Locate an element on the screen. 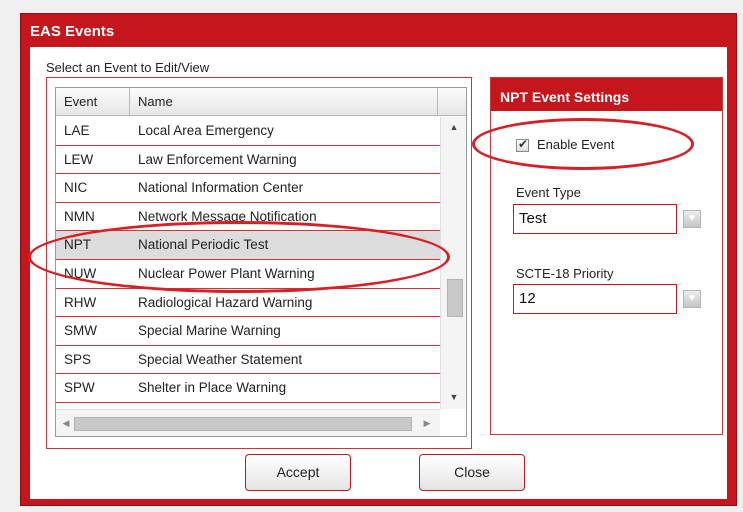 This screenshot has height=512, width=743. table-row: NIC National Information Center is located at coordinates (248, 188).